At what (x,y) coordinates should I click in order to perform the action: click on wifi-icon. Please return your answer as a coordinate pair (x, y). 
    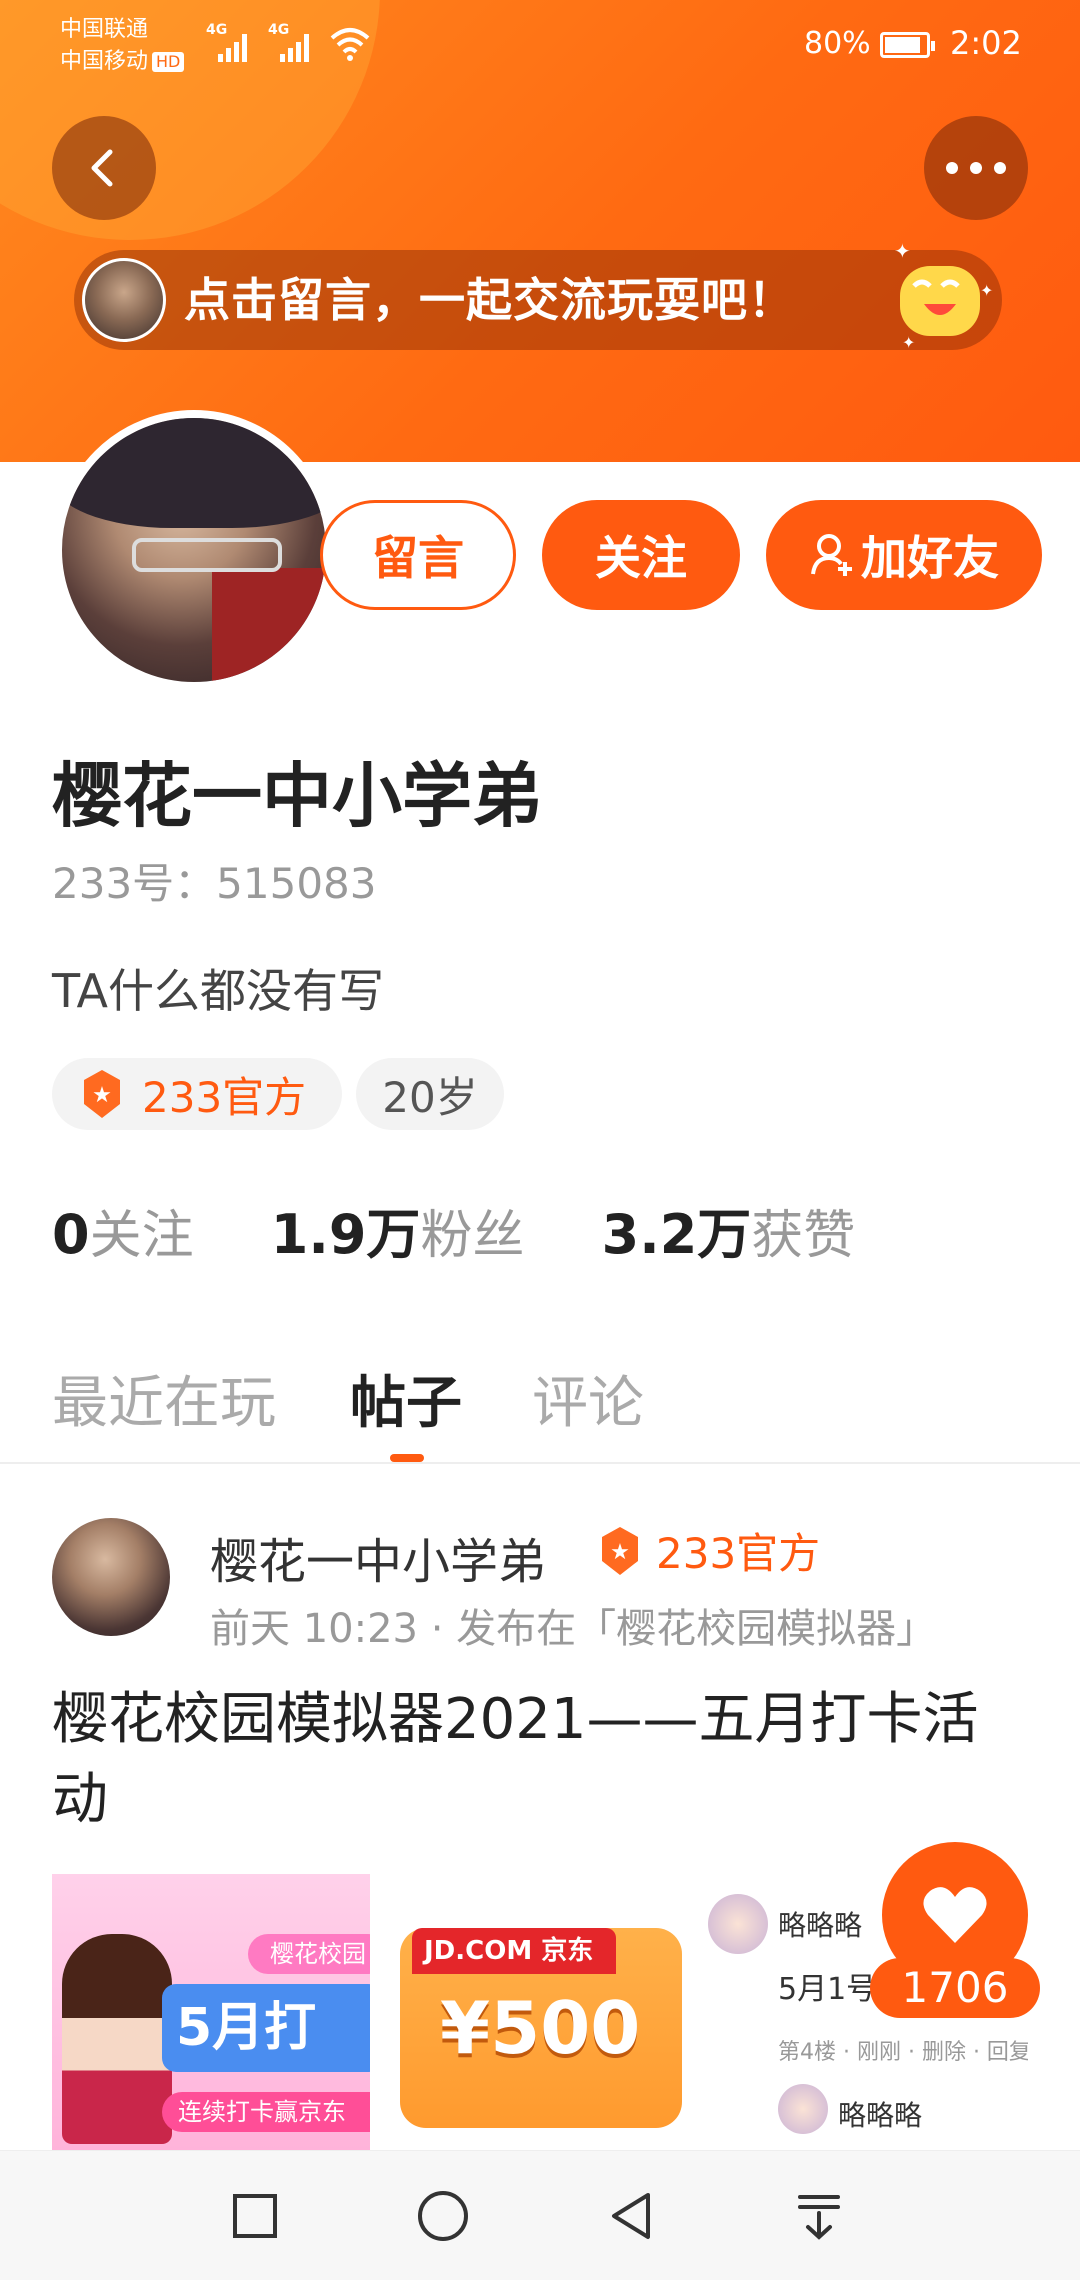
    Looking at the image, I should click on (350, 44).